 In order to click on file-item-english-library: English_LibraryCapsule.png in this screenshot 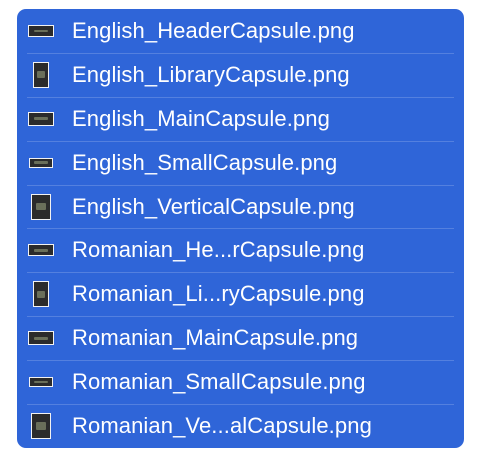, I will do `click(240, 74)`.